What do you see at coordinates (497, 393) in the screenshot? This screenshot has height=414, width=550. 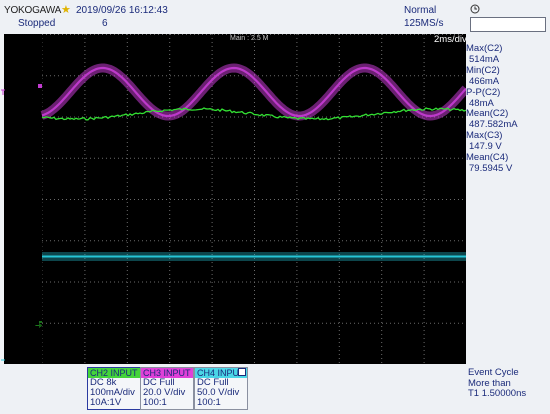 I see `trigger-level: T1 1.50000ns` at bounding box center [497, 393].